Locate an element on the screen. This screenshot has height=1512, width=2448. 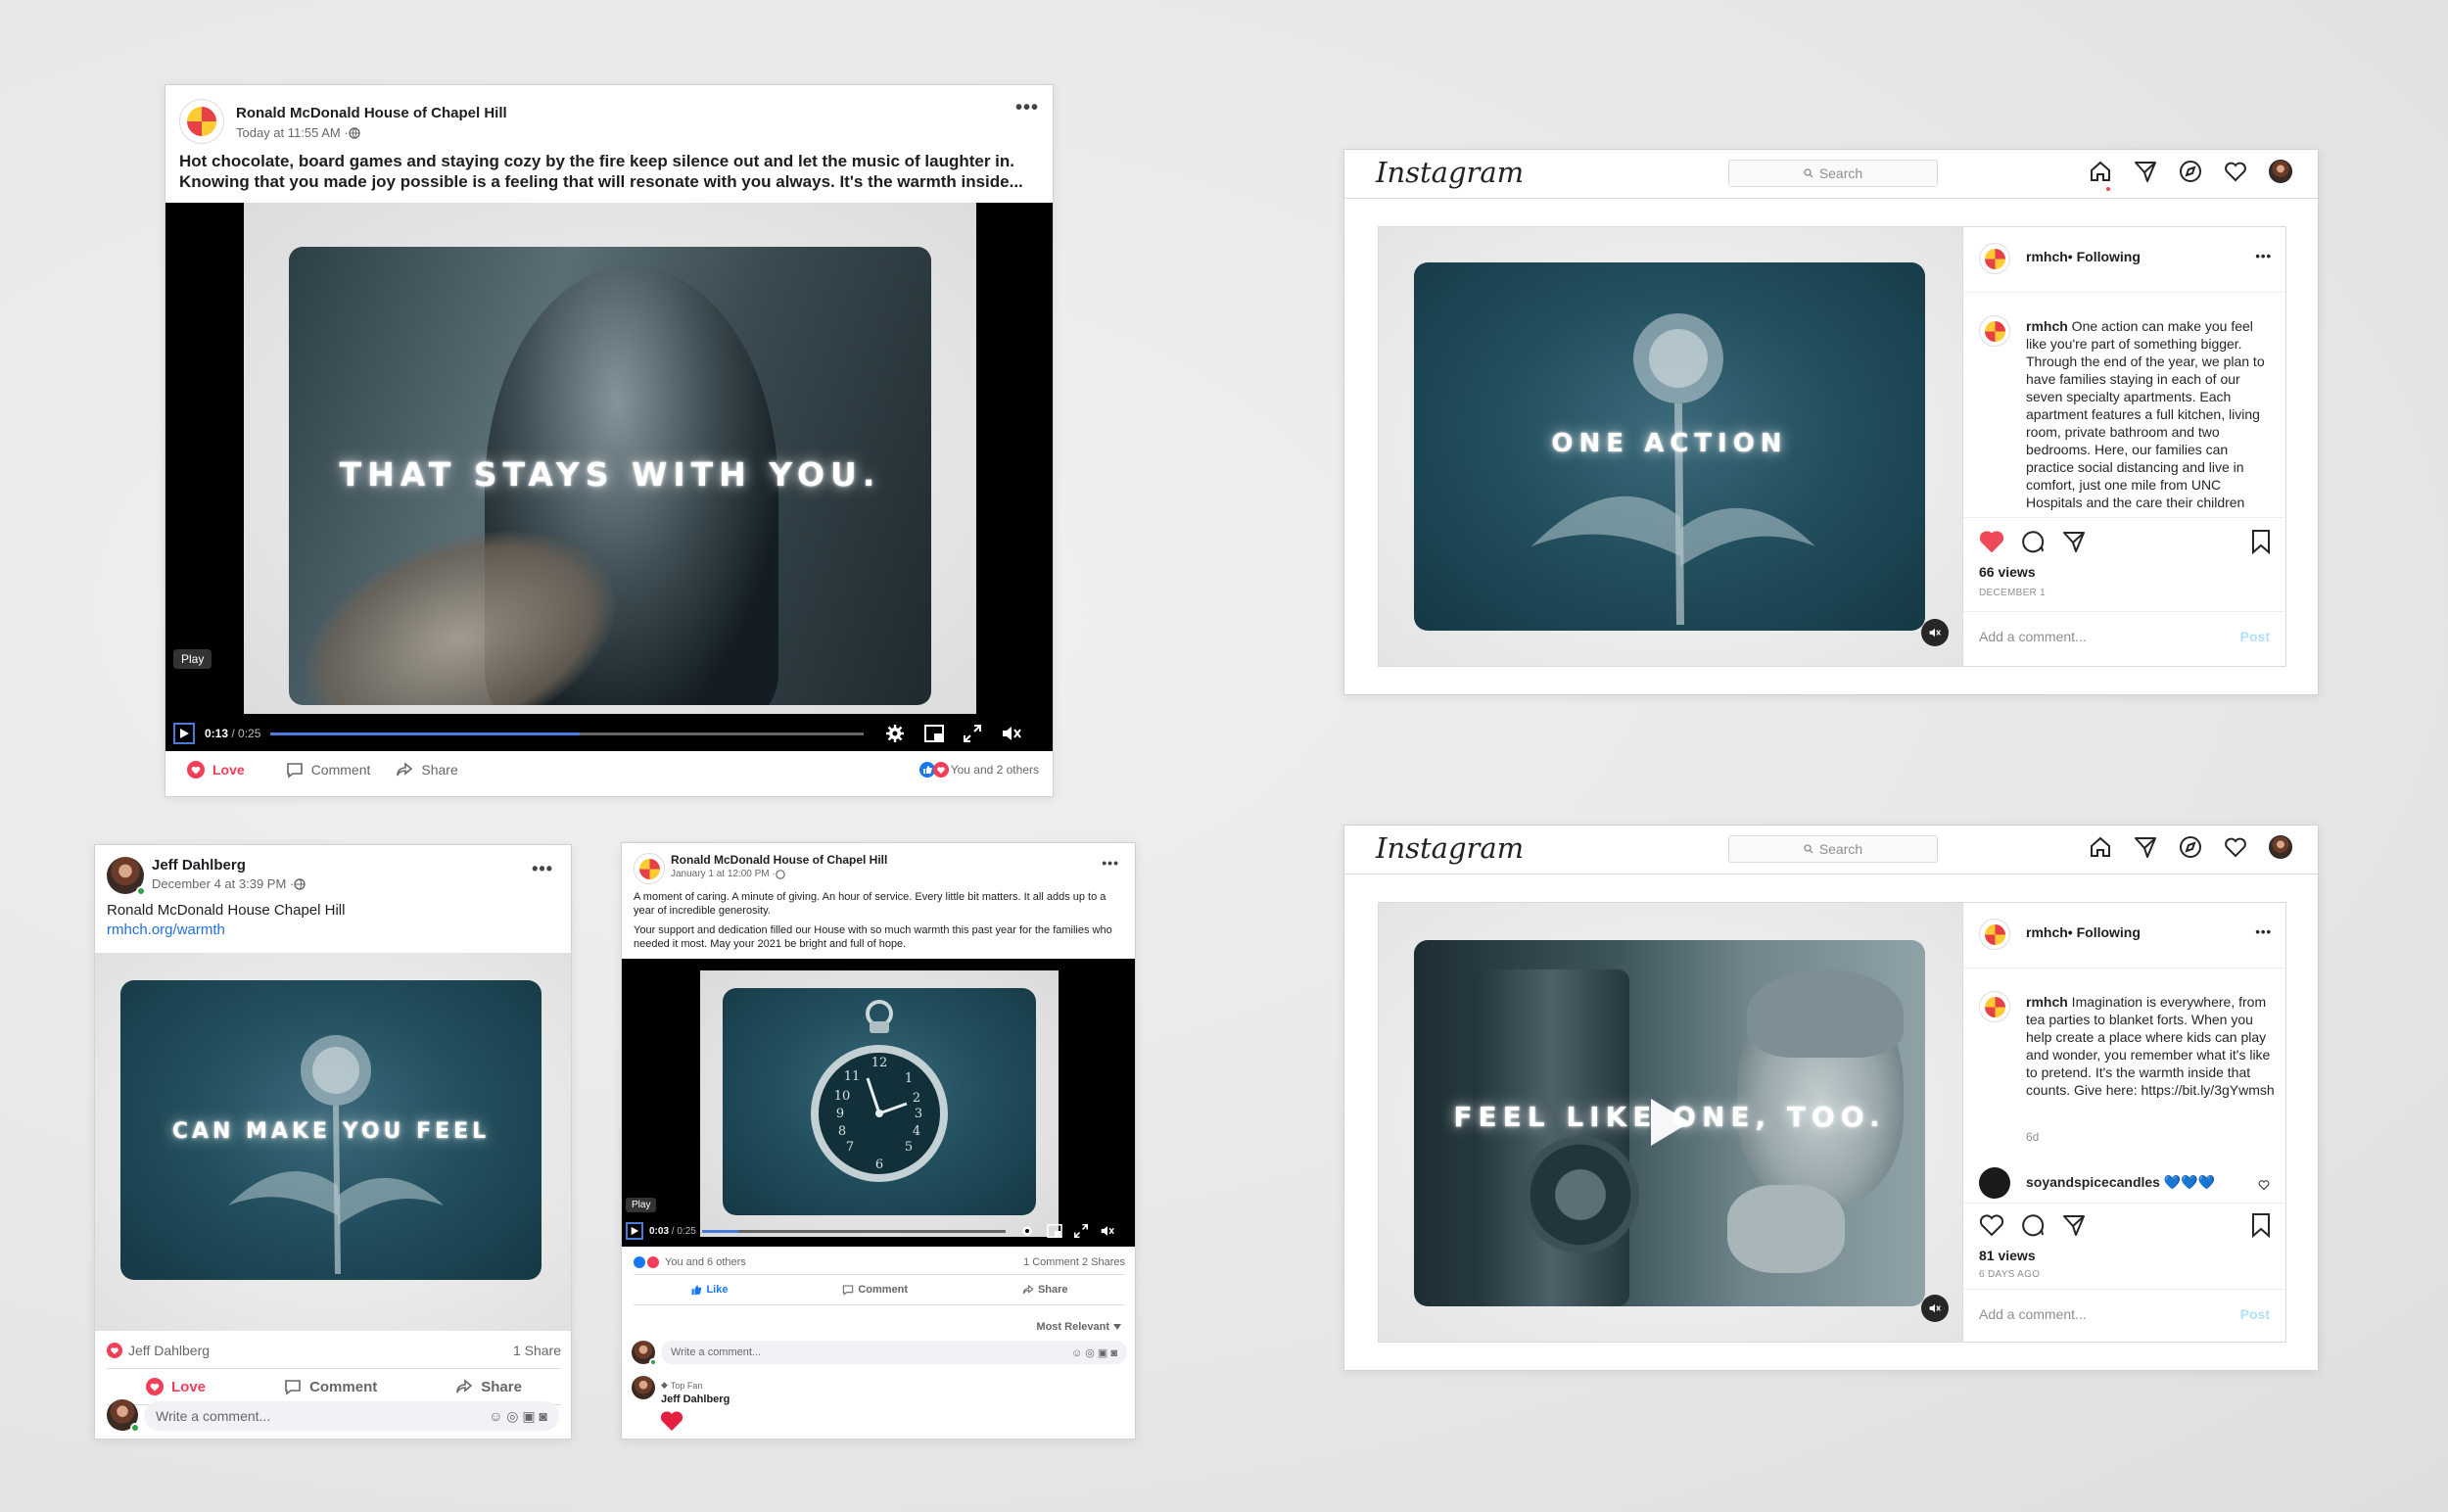
comment-share-counts: 1 Comment 2 Shares is located at coordinates (1074, 1262).